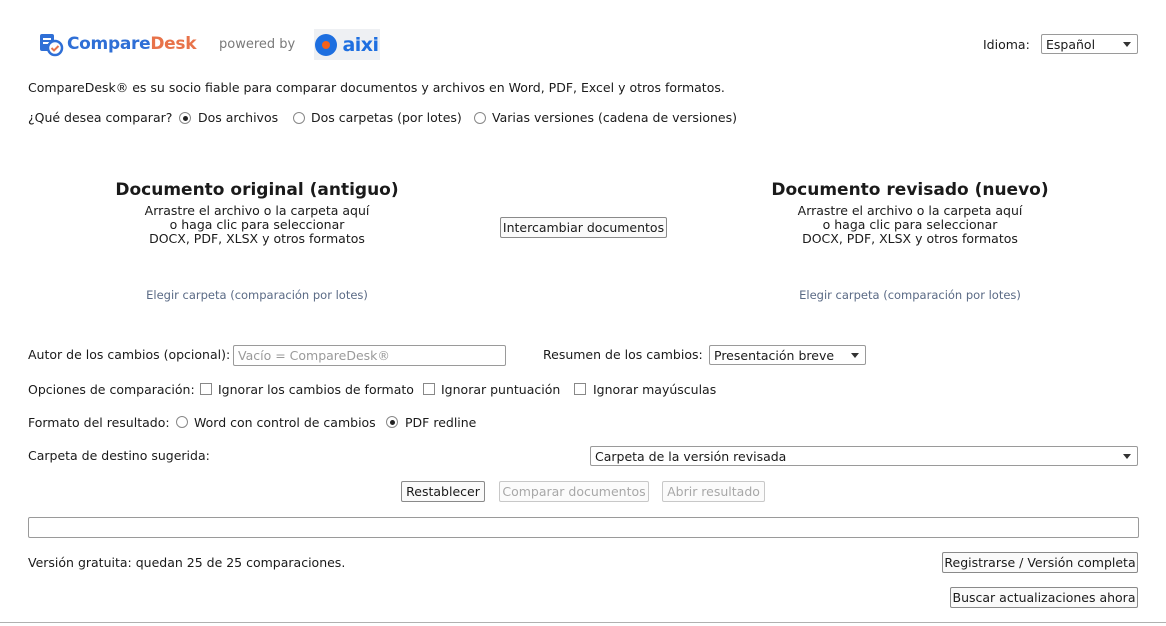  I want to click on destination-label: Carpeta de destino sugerida:, so click(119, 455).